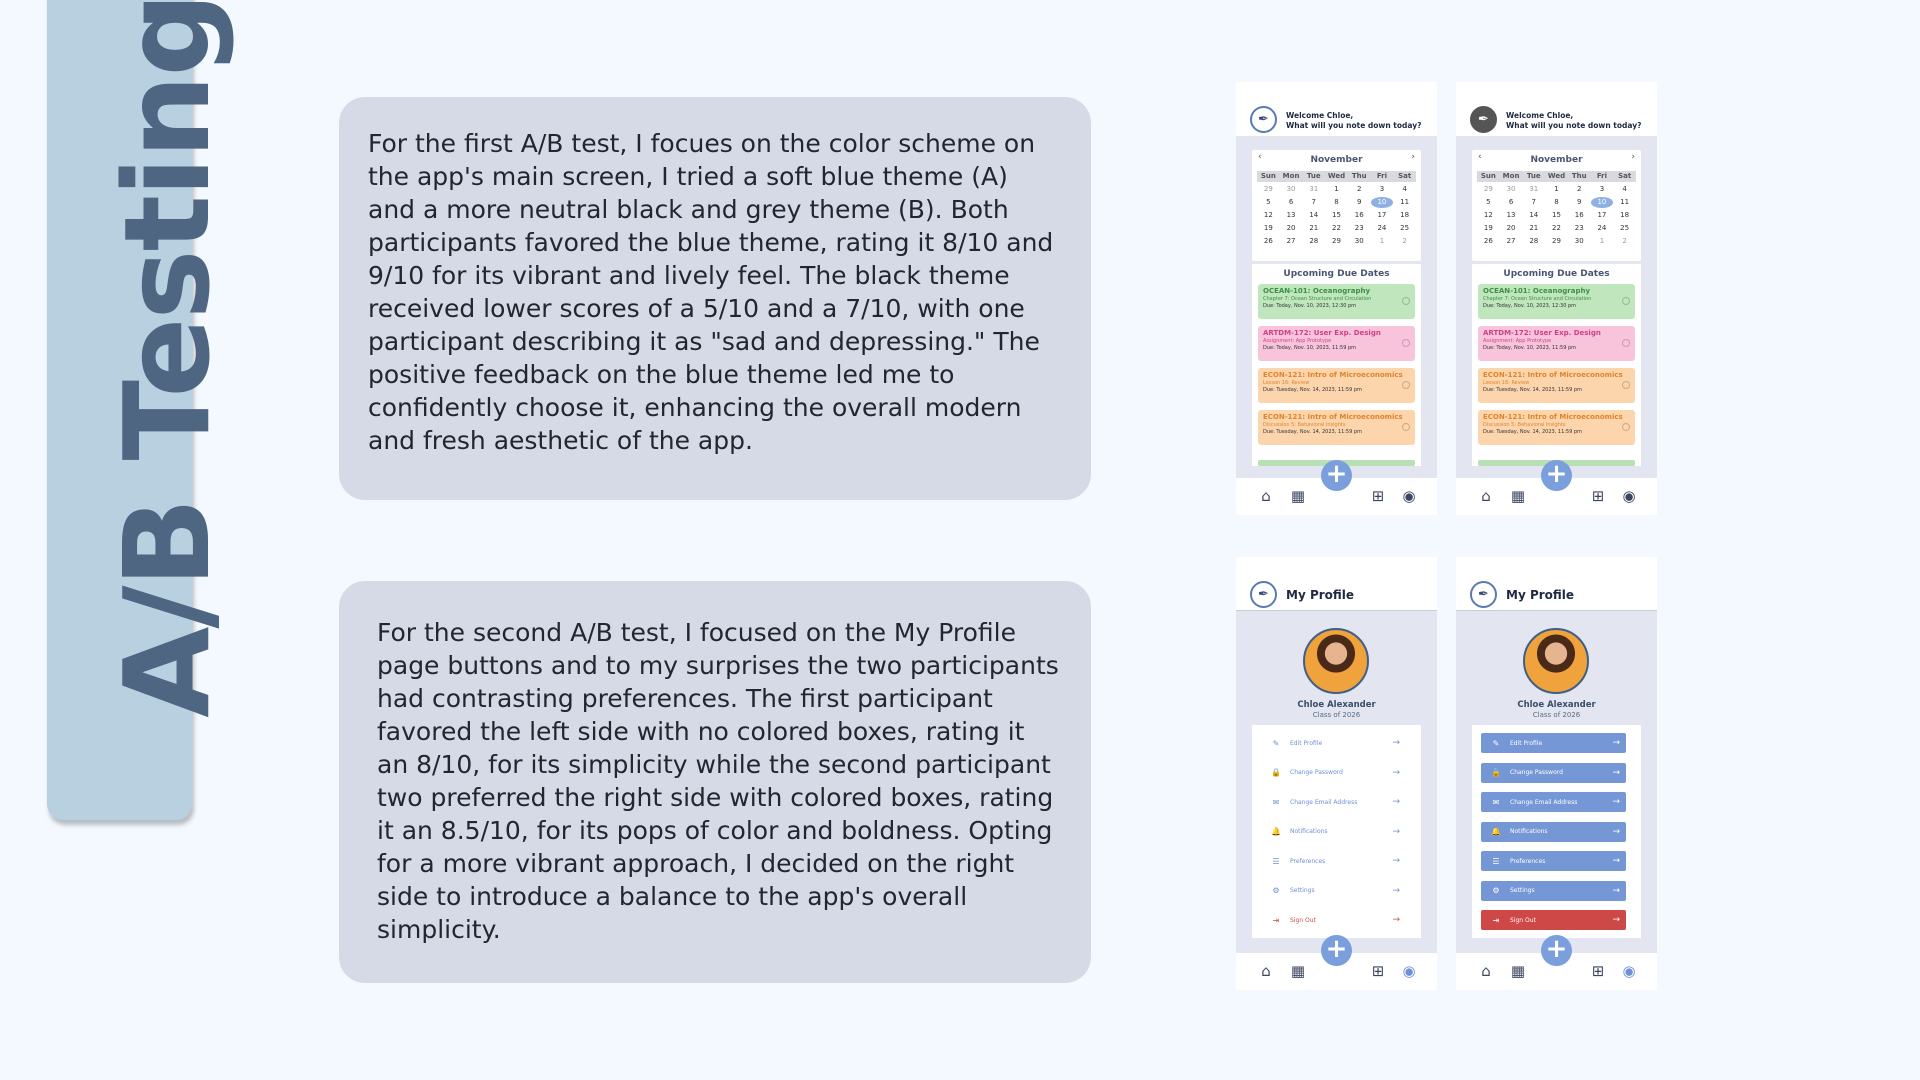 The image size is (1920, 1080). I want to click on calendar-day: 8, so click(1336, 202).